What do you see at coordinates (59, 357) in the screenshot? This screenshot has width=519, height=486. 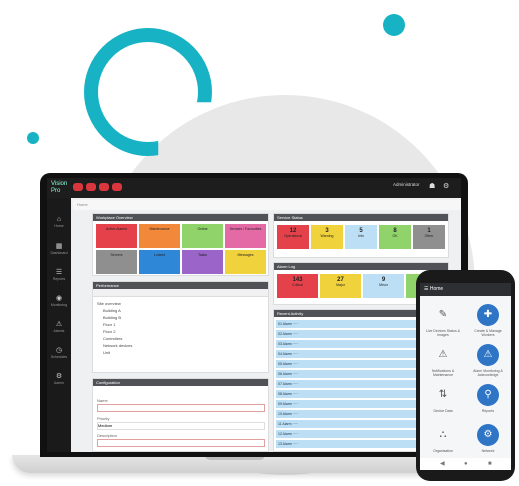 I see `sidebar-item-label: Schedules` at bounding box center [59, 357].